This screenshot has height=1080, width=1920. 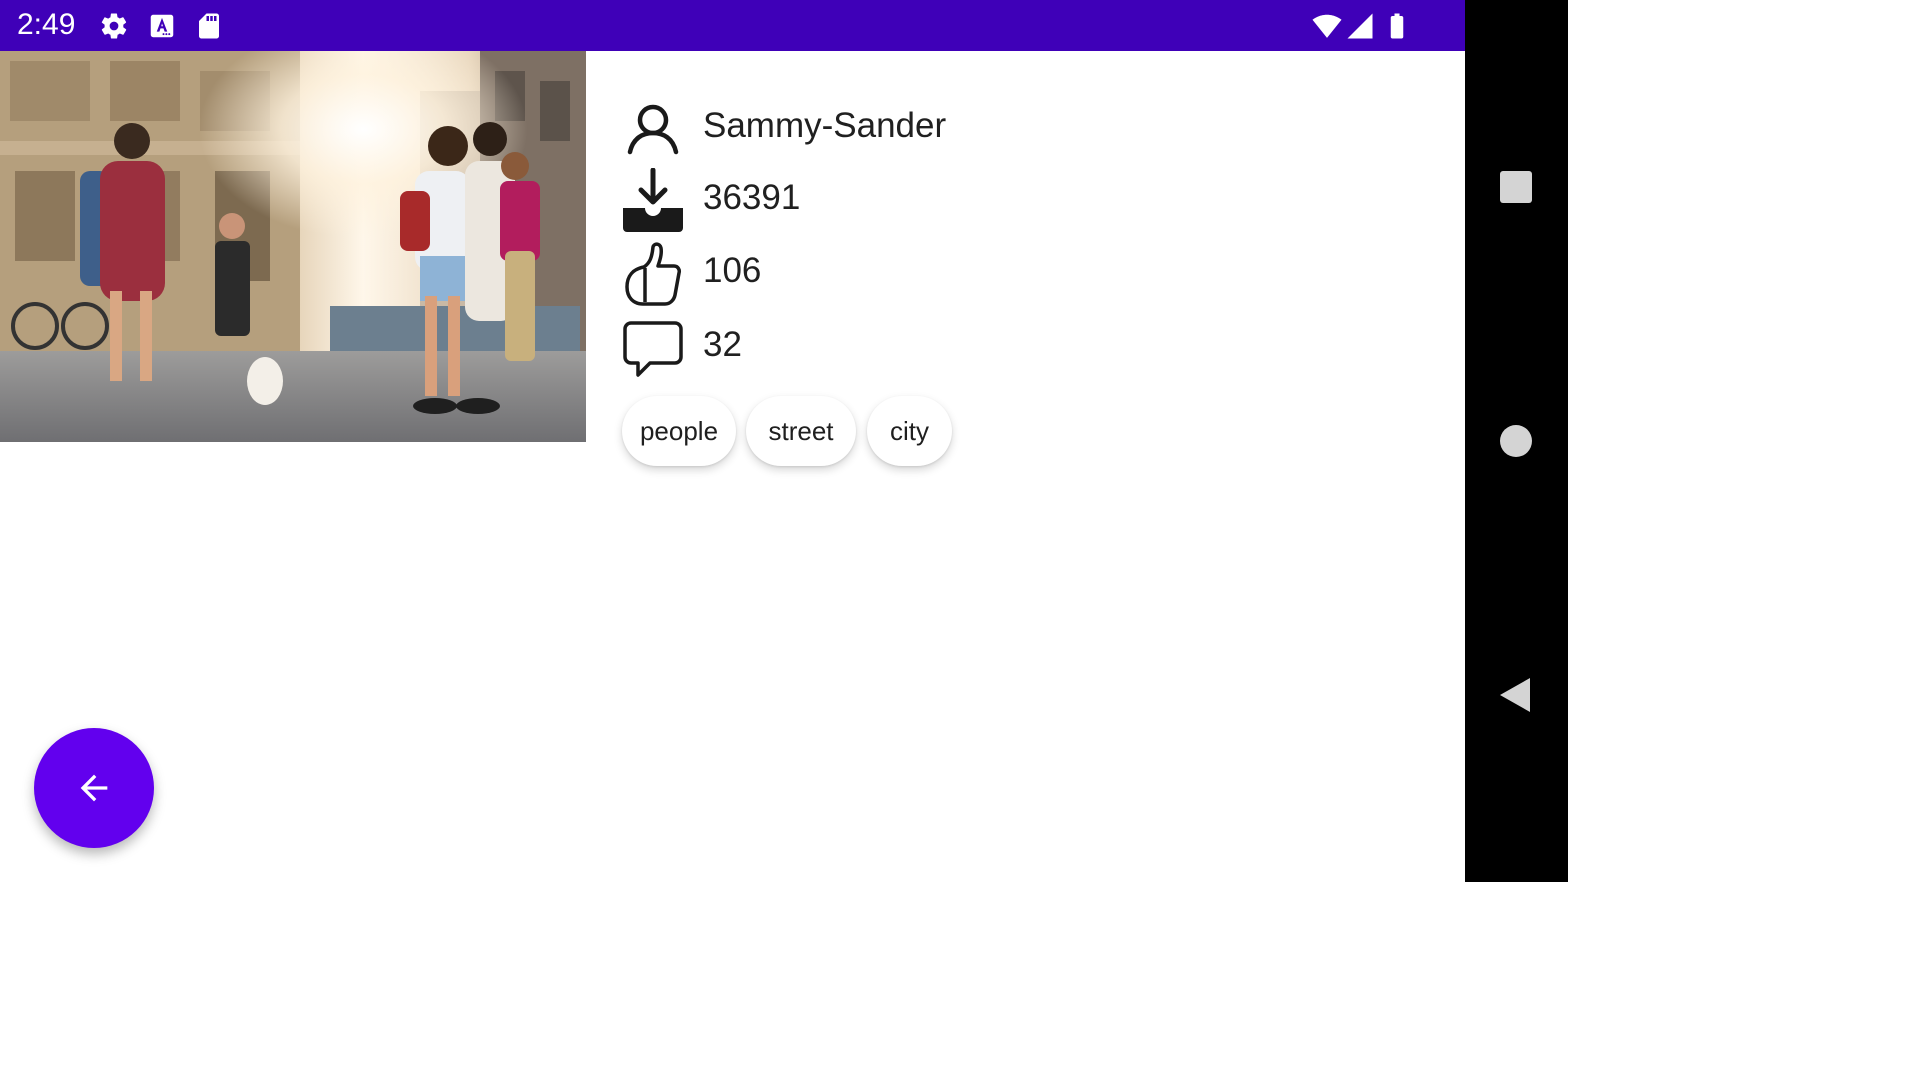 I want to click on downloads-count: 36391, so click(x=752, y=197).